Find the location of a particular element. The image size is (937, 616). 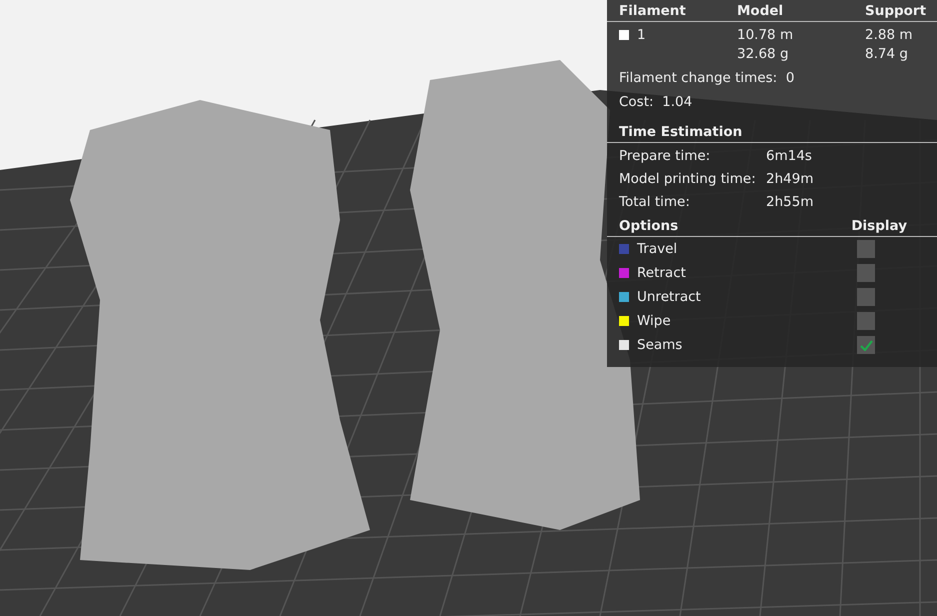

model-usage: 10.78 m is located at coordinates (765, 35).